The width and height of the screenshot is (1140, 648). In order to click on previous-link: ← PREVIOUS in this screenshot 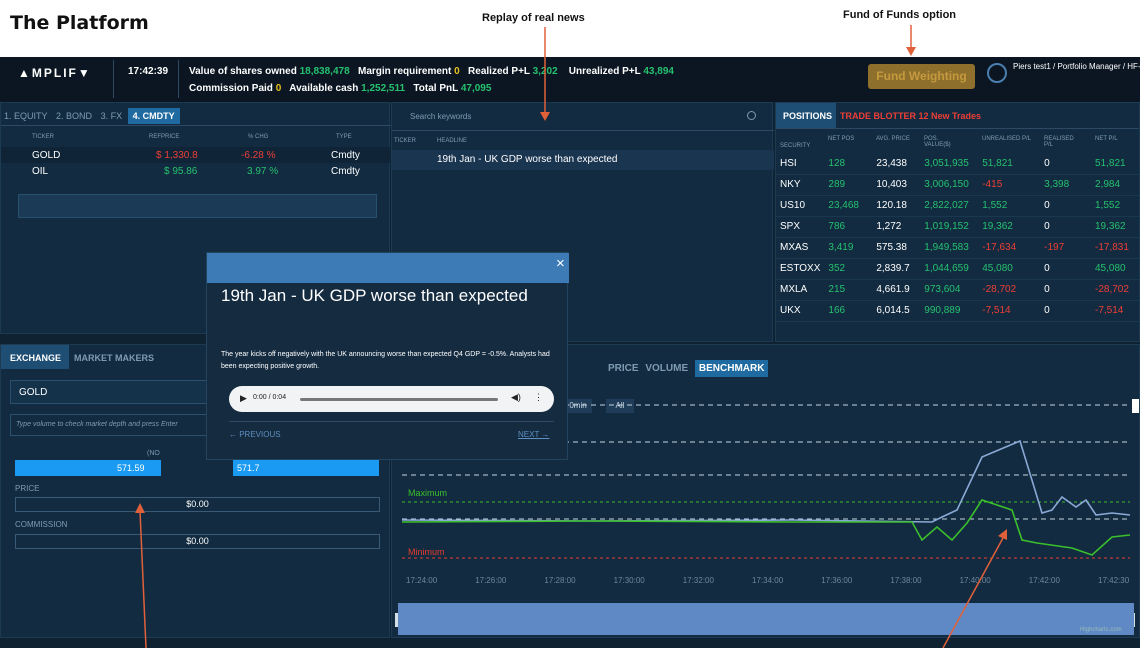, I will do `click(255, 434)`.